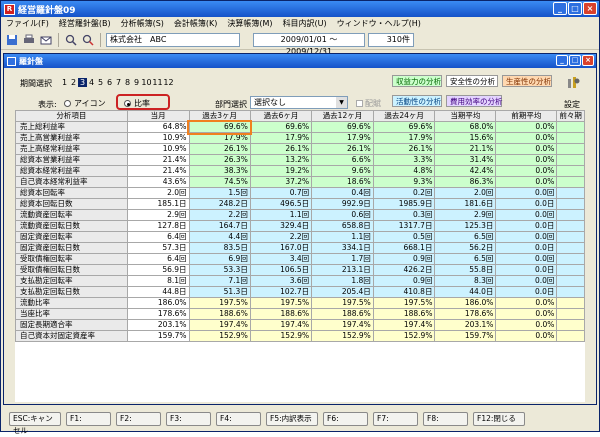  I want to click on table-cell: 53.3日, so click(219, 270).